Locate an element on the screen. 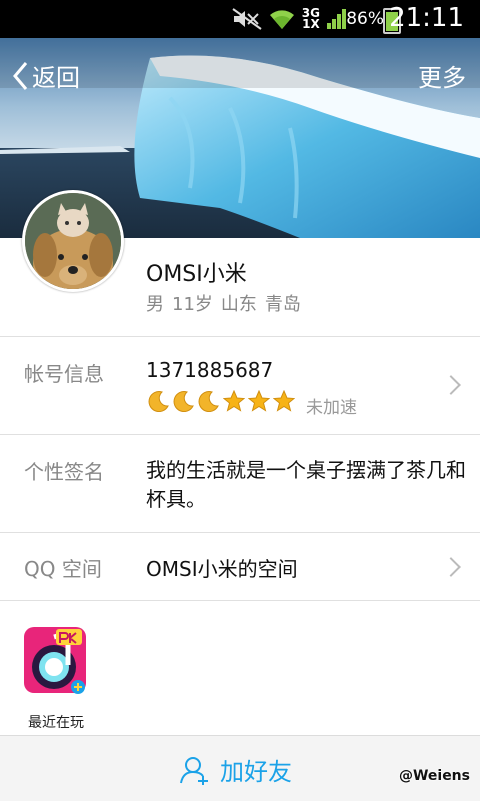  wifi-icon is located at coordinates (281, 19).